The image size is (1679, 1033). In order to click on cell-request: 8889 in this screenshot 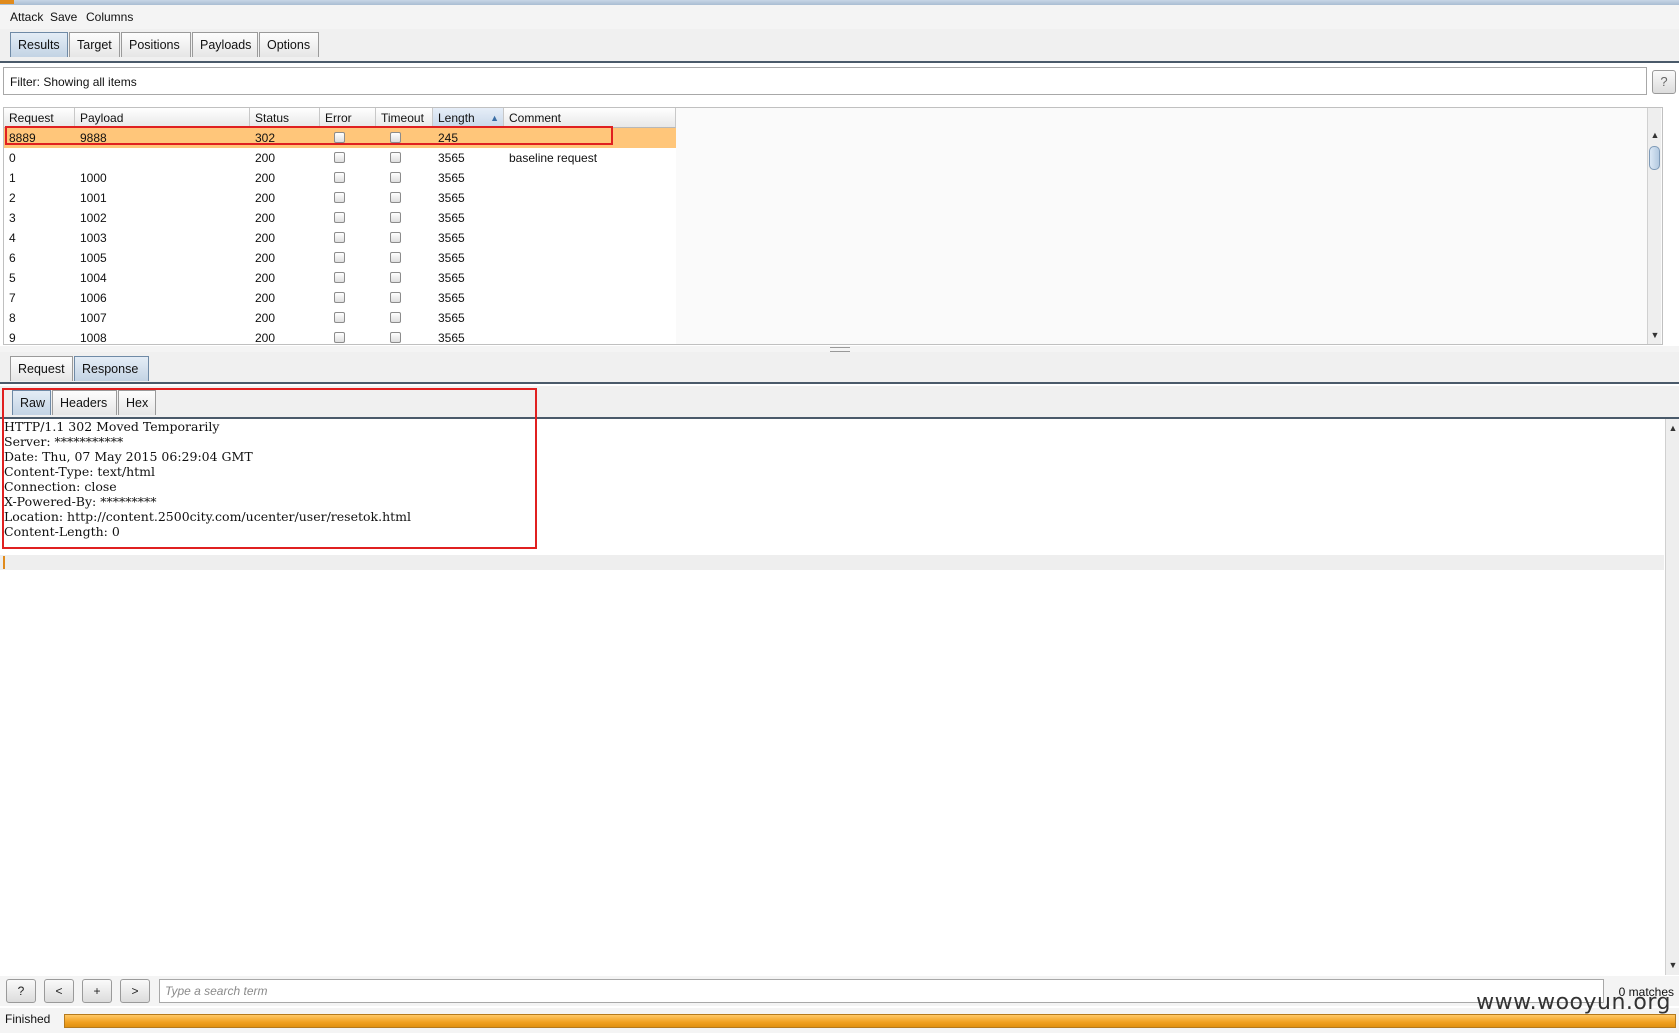, I will do `click(22, 138)`.